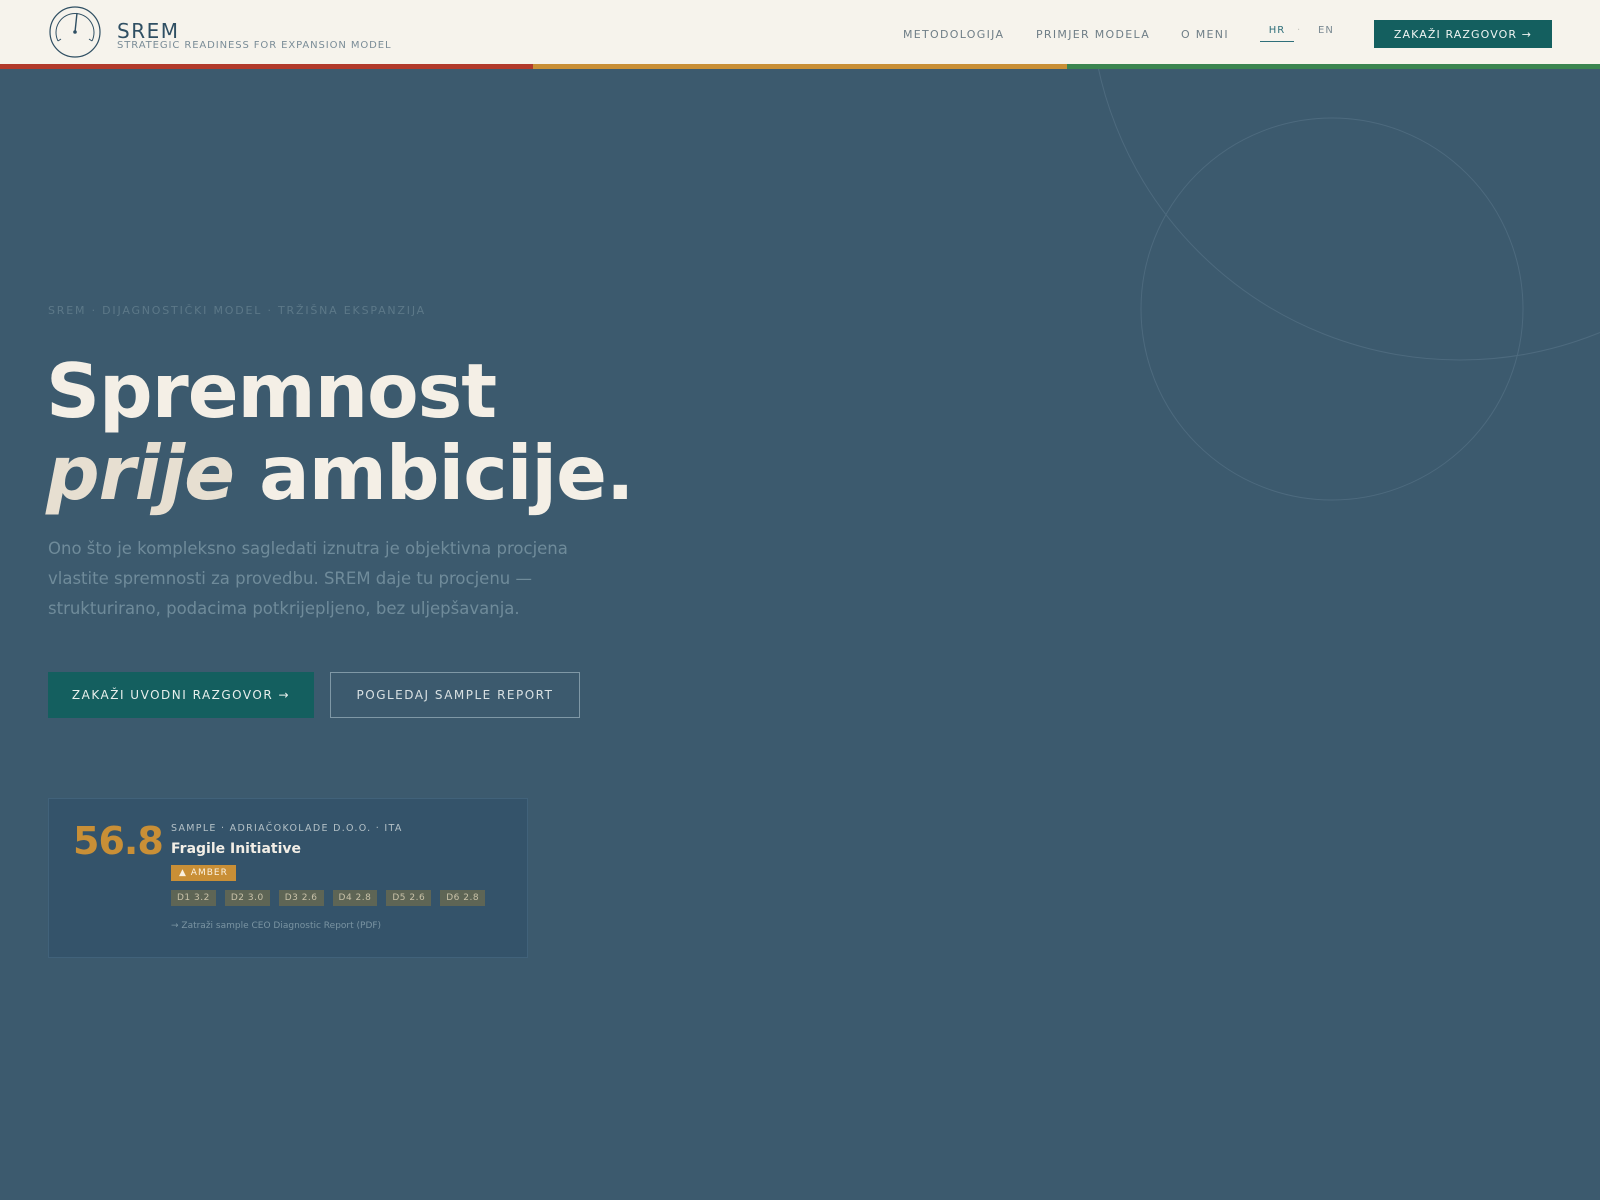 The height and width of the screenshot is (1200, 1600). What do you see at coordinates (236, 849) in the screenshot?
I see `card-title: Fragile Initiative` at bounding box center [236, 849].